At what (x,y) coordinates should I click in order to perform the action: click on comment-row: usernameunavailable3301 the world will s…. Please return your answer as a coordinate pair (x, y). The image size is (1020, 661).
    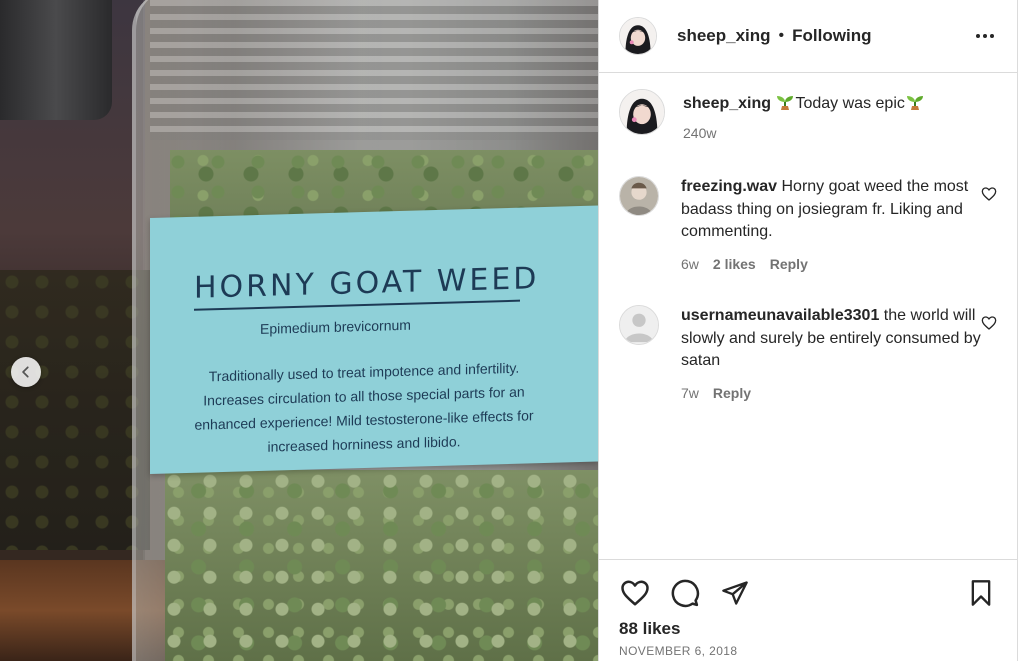
    Looking at the image, I should click on (808, 354).